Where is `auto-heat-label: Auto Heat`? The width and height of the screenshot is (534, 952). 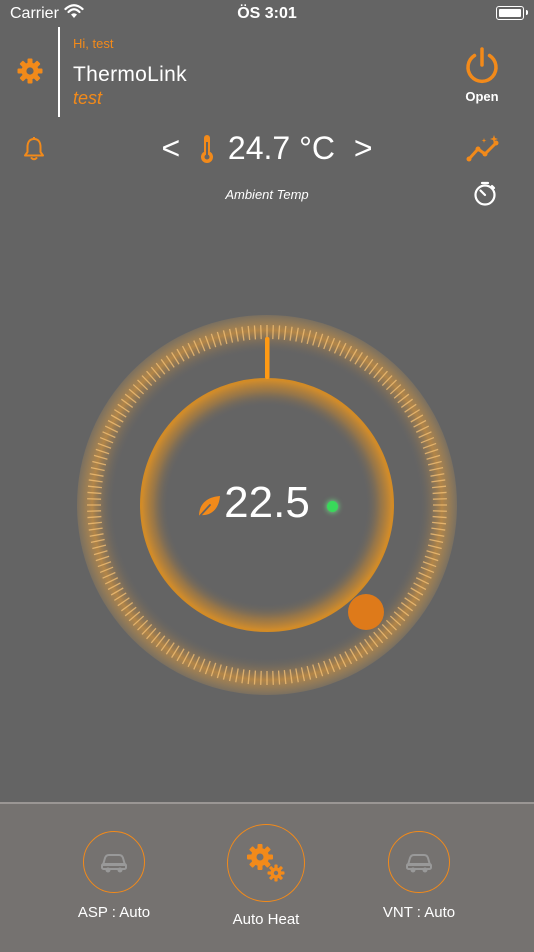 auto-heat-label: Auto Heat is located at coordinates (266, 919).